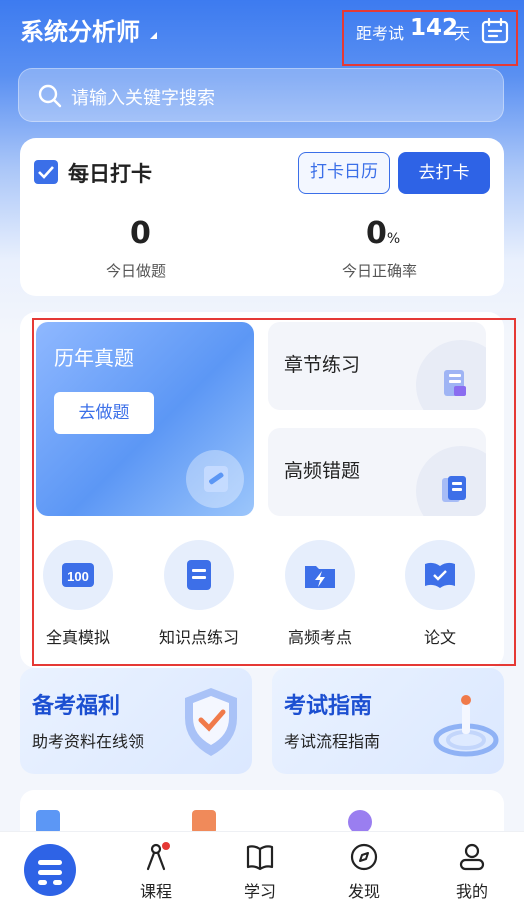  I want to click on tool-label: 知识点练习, so click(198, 637).